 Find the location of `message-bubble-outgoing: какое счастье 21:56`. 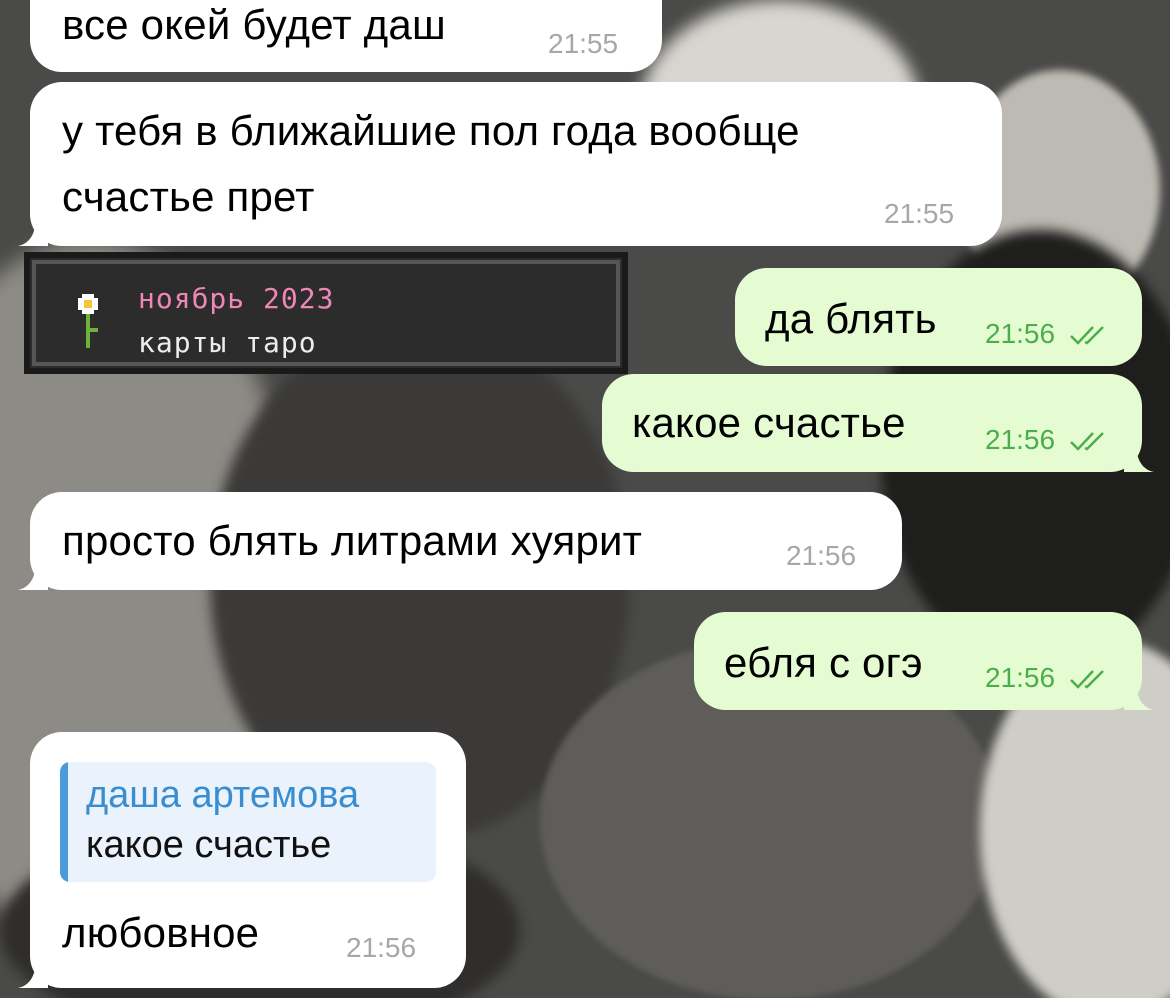

message-bubble-outgoing: какое счастье 21:56 is located at coordinates (878, 423).